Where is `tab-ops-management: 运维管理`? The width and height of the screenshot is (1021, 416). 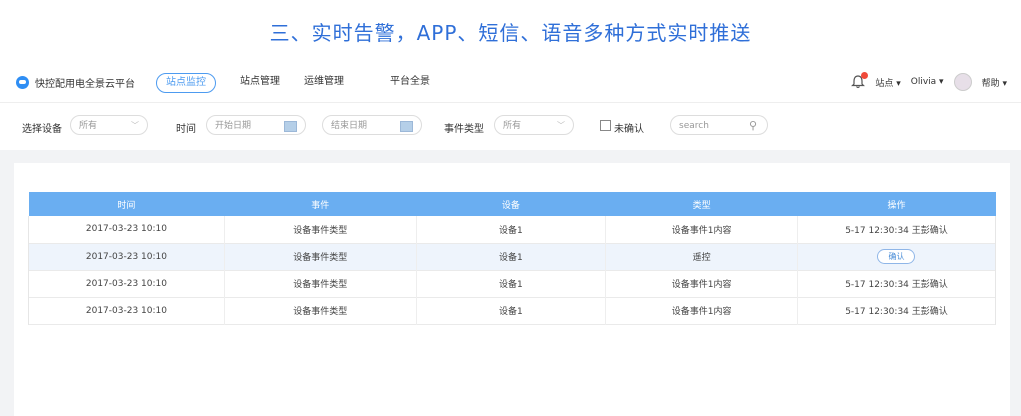
tab-ops-management: 运维管理 is located at coordinates (324, 82).